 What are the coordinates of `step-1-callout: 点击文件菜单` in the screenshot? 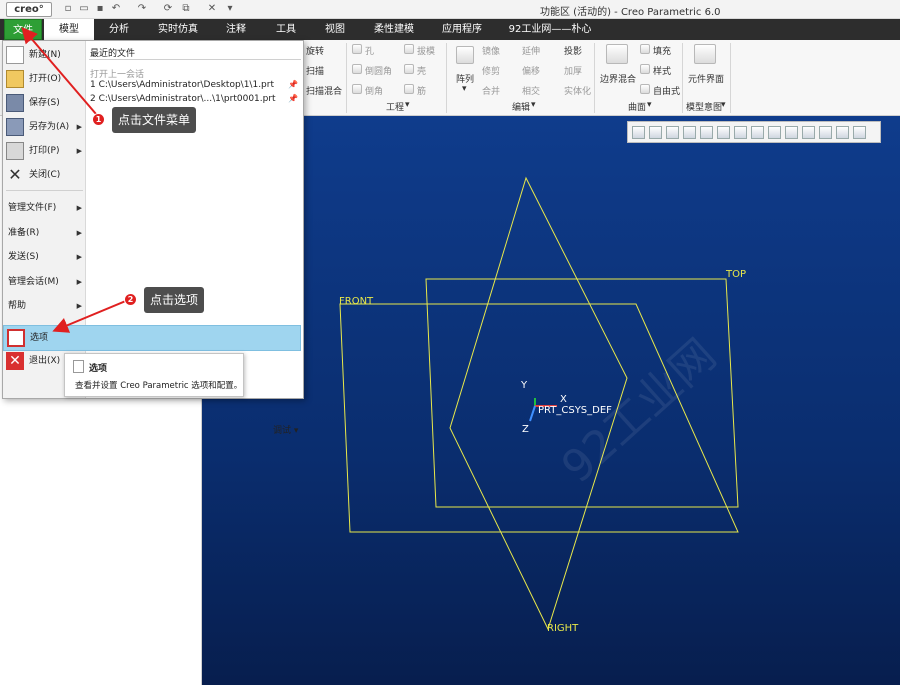 It's located at (154, 120).